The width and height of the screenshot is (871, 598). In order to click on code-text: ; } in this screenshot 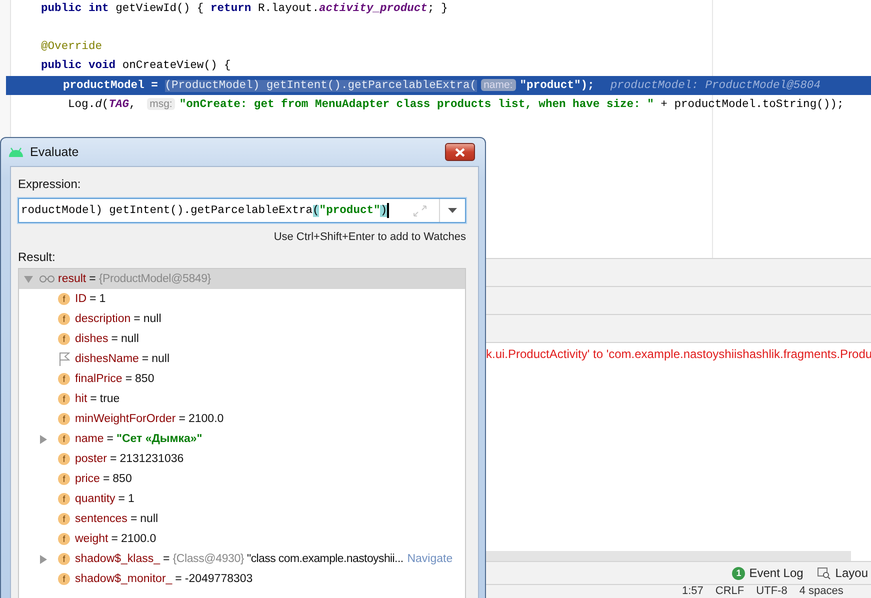, I will do `click(437, 9)`.